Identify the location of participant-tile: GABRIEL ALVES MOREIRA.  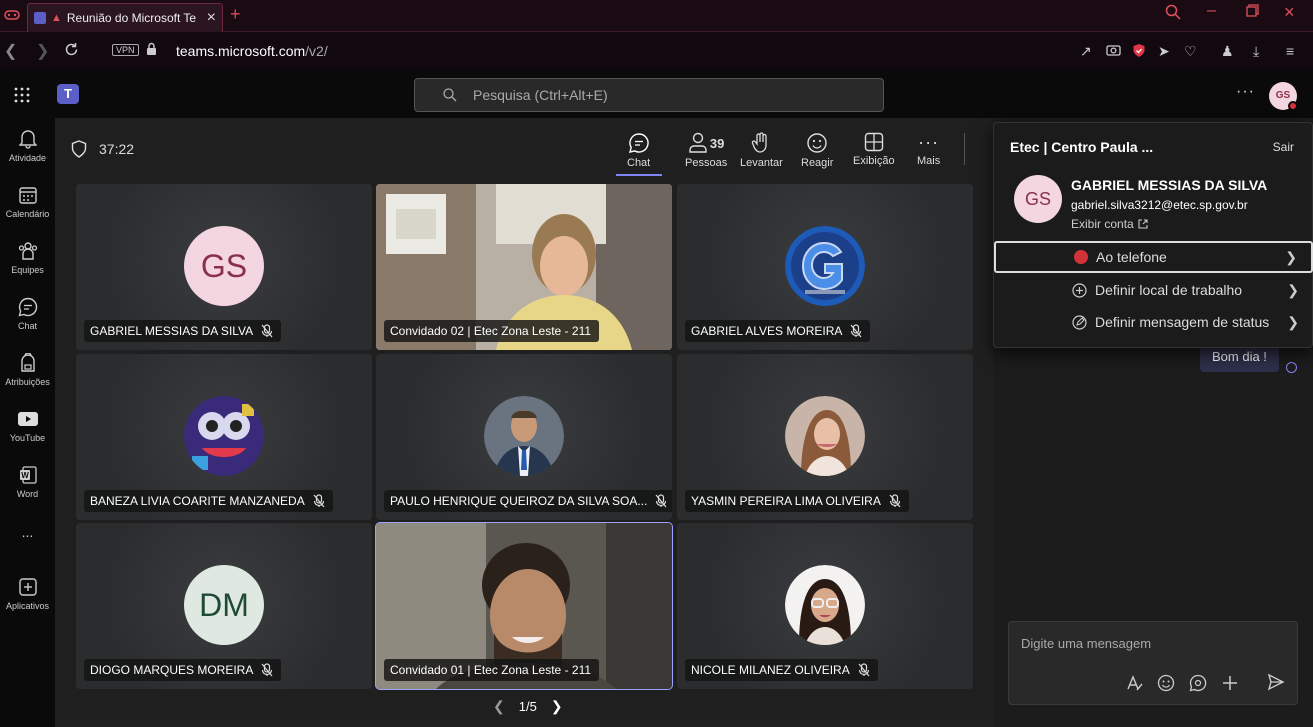
(825, 267).